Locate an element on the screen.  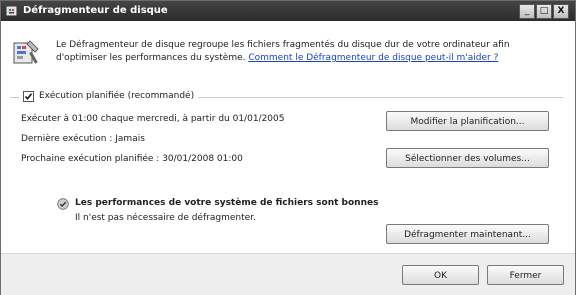
maximize-button: □ is located at coordinates (544, 11).